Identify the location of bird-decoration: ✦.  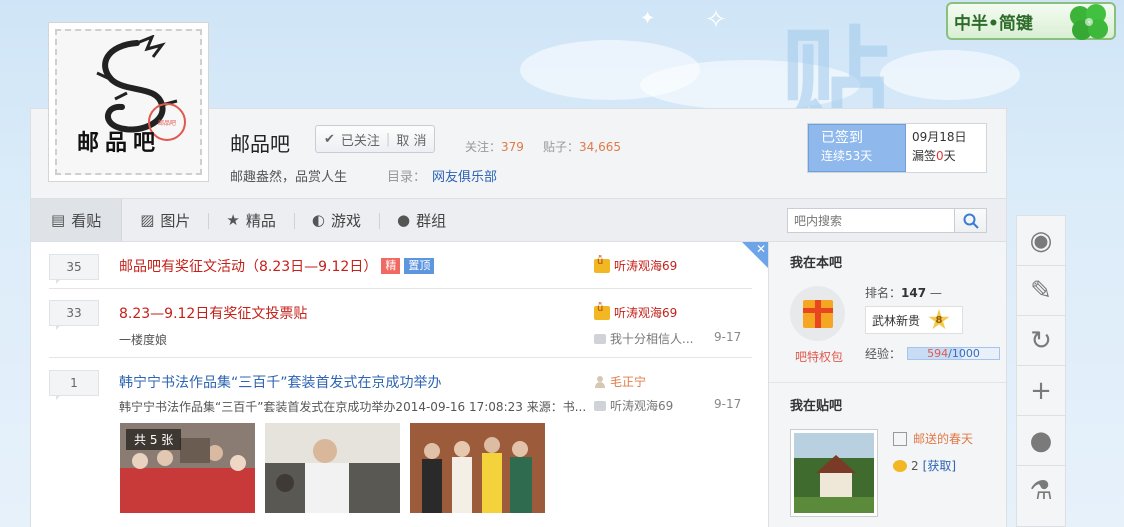
(648, 18).